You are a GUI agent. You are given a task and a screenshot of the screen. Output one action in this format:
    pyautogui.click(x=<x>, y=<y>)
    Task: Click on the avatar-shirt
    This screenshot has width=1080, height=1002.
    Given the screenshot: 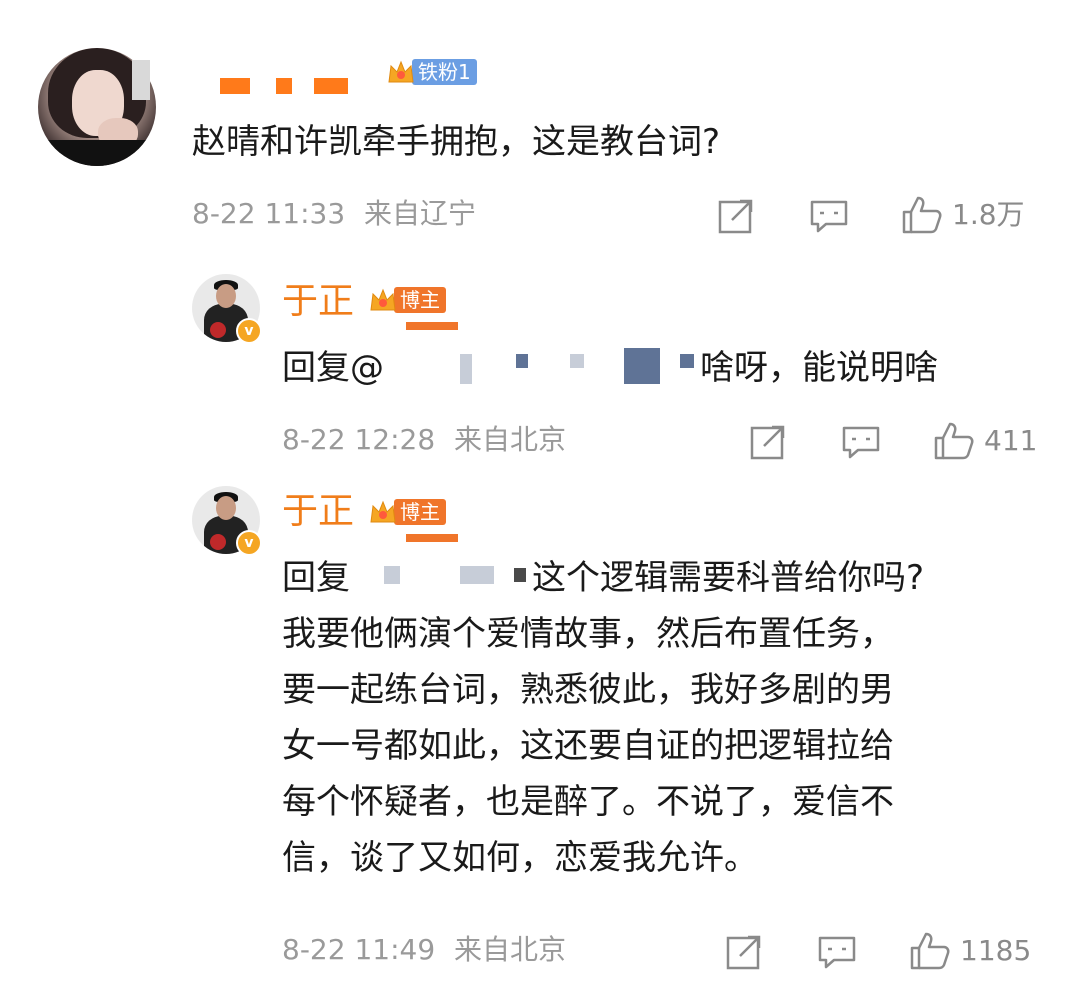 What is the action you would take?
    pyautogui.click(x=97, y=153)
    